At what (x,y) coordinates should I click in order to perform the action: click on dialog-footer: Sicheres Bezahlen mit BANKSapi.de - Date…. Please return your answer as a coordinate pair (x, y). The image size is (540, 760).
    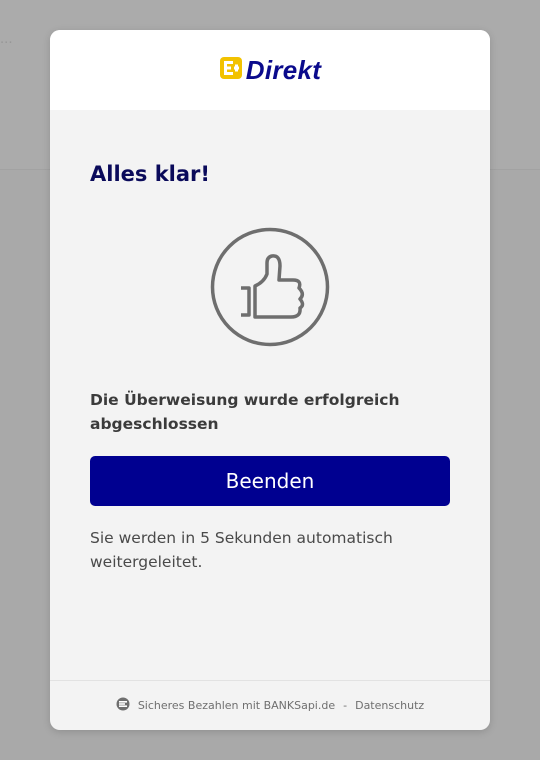
    Looking at the image, I should click on (270, 705).